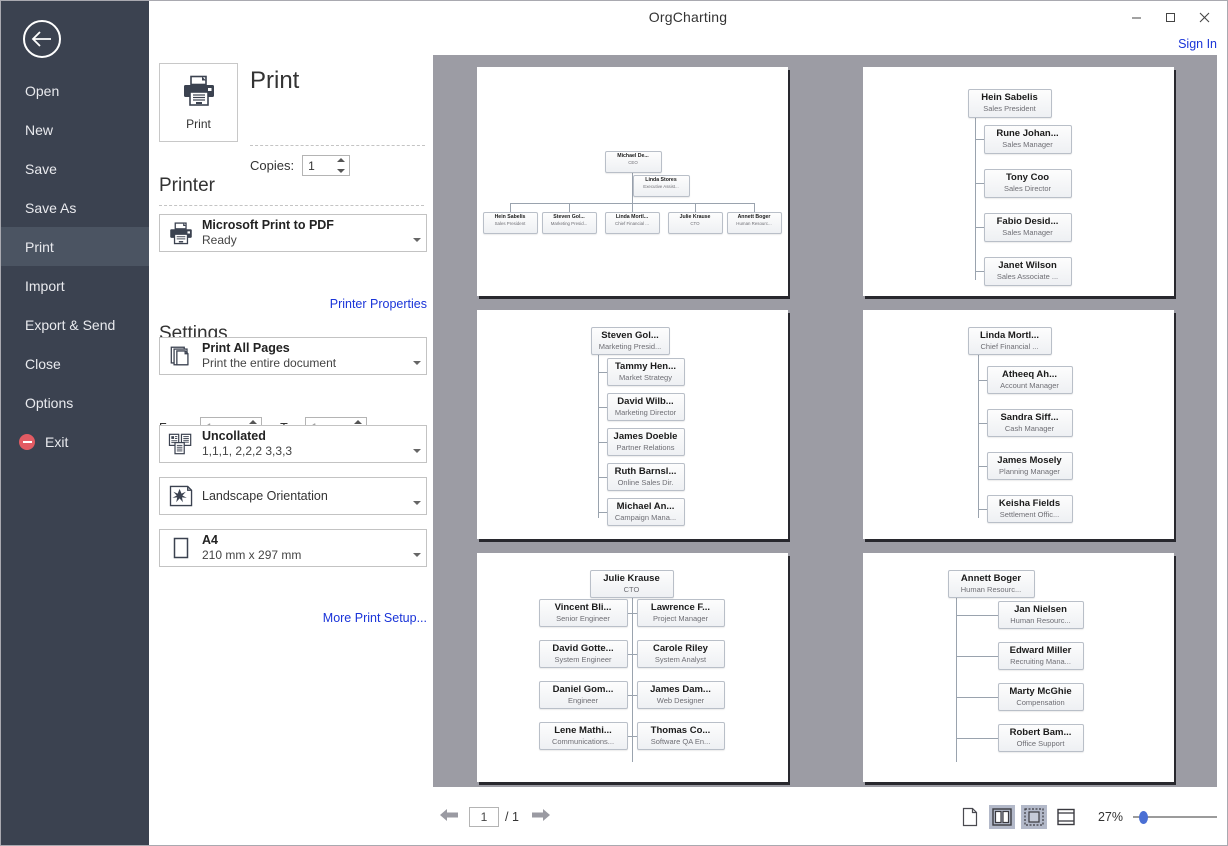 Image resolution: width=1228 pixels, height=846 pixels. What do you see at coordinates (484, 817) in the screenshot?
I see `page-number-input: 1` at bounding box center [484, 817].